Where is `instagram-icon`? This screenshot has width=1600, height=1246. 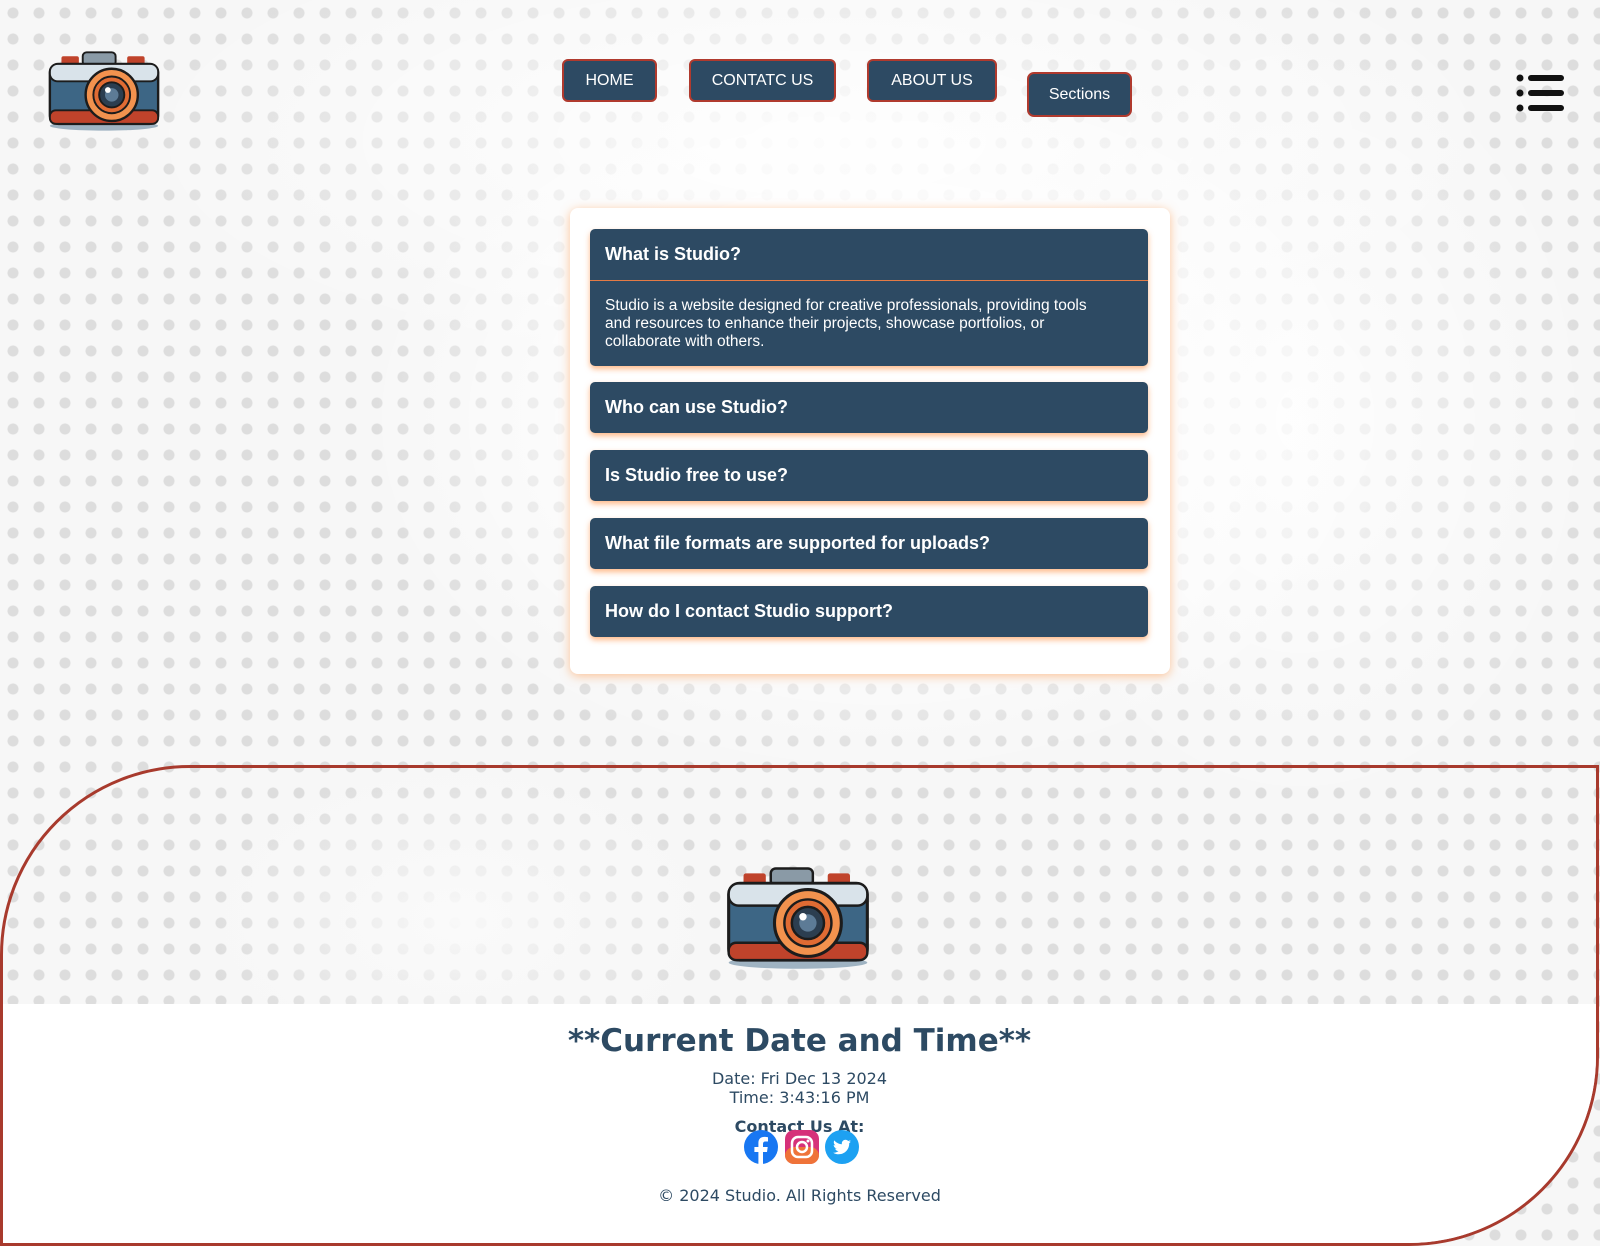 instagram-icon is located at coordinates (802, 1147).